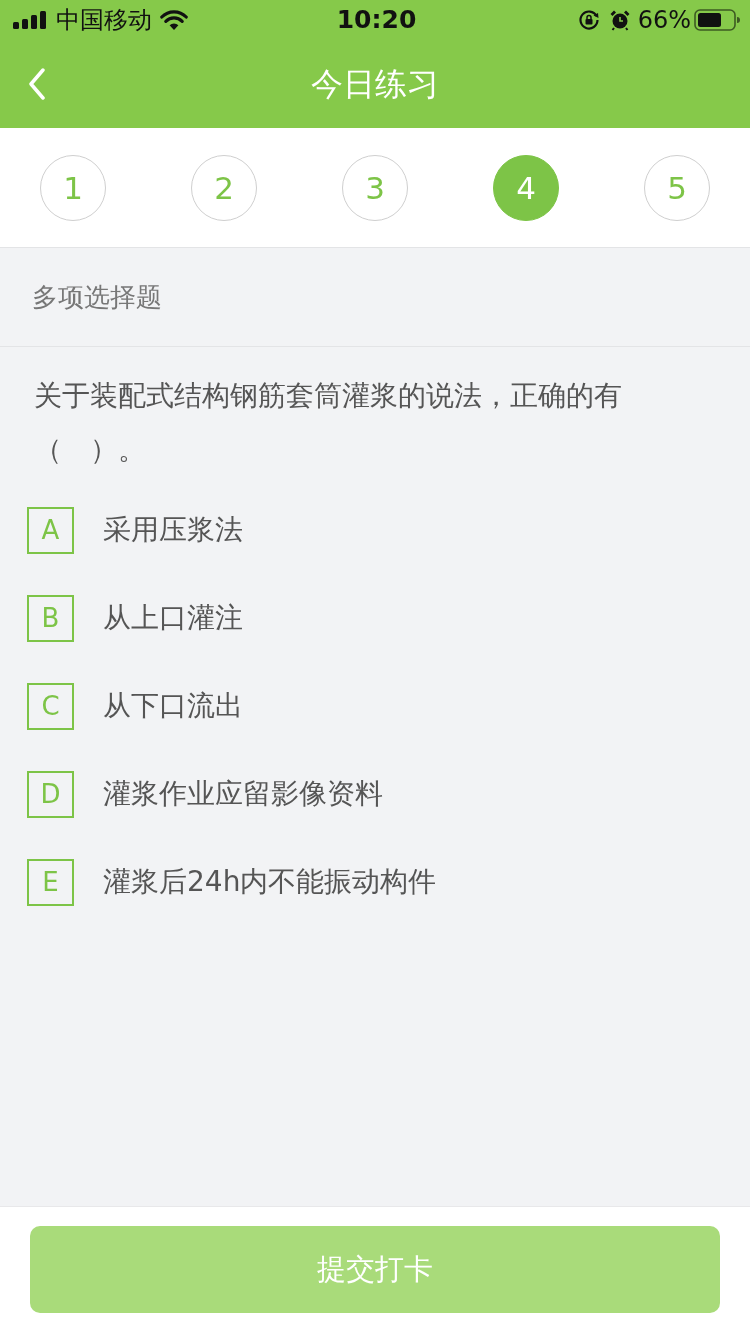  What do you see at coordinates (173, 618) in the screenshot?
I see `option-label: 从上口灌注` at bounding box center [173, 618].